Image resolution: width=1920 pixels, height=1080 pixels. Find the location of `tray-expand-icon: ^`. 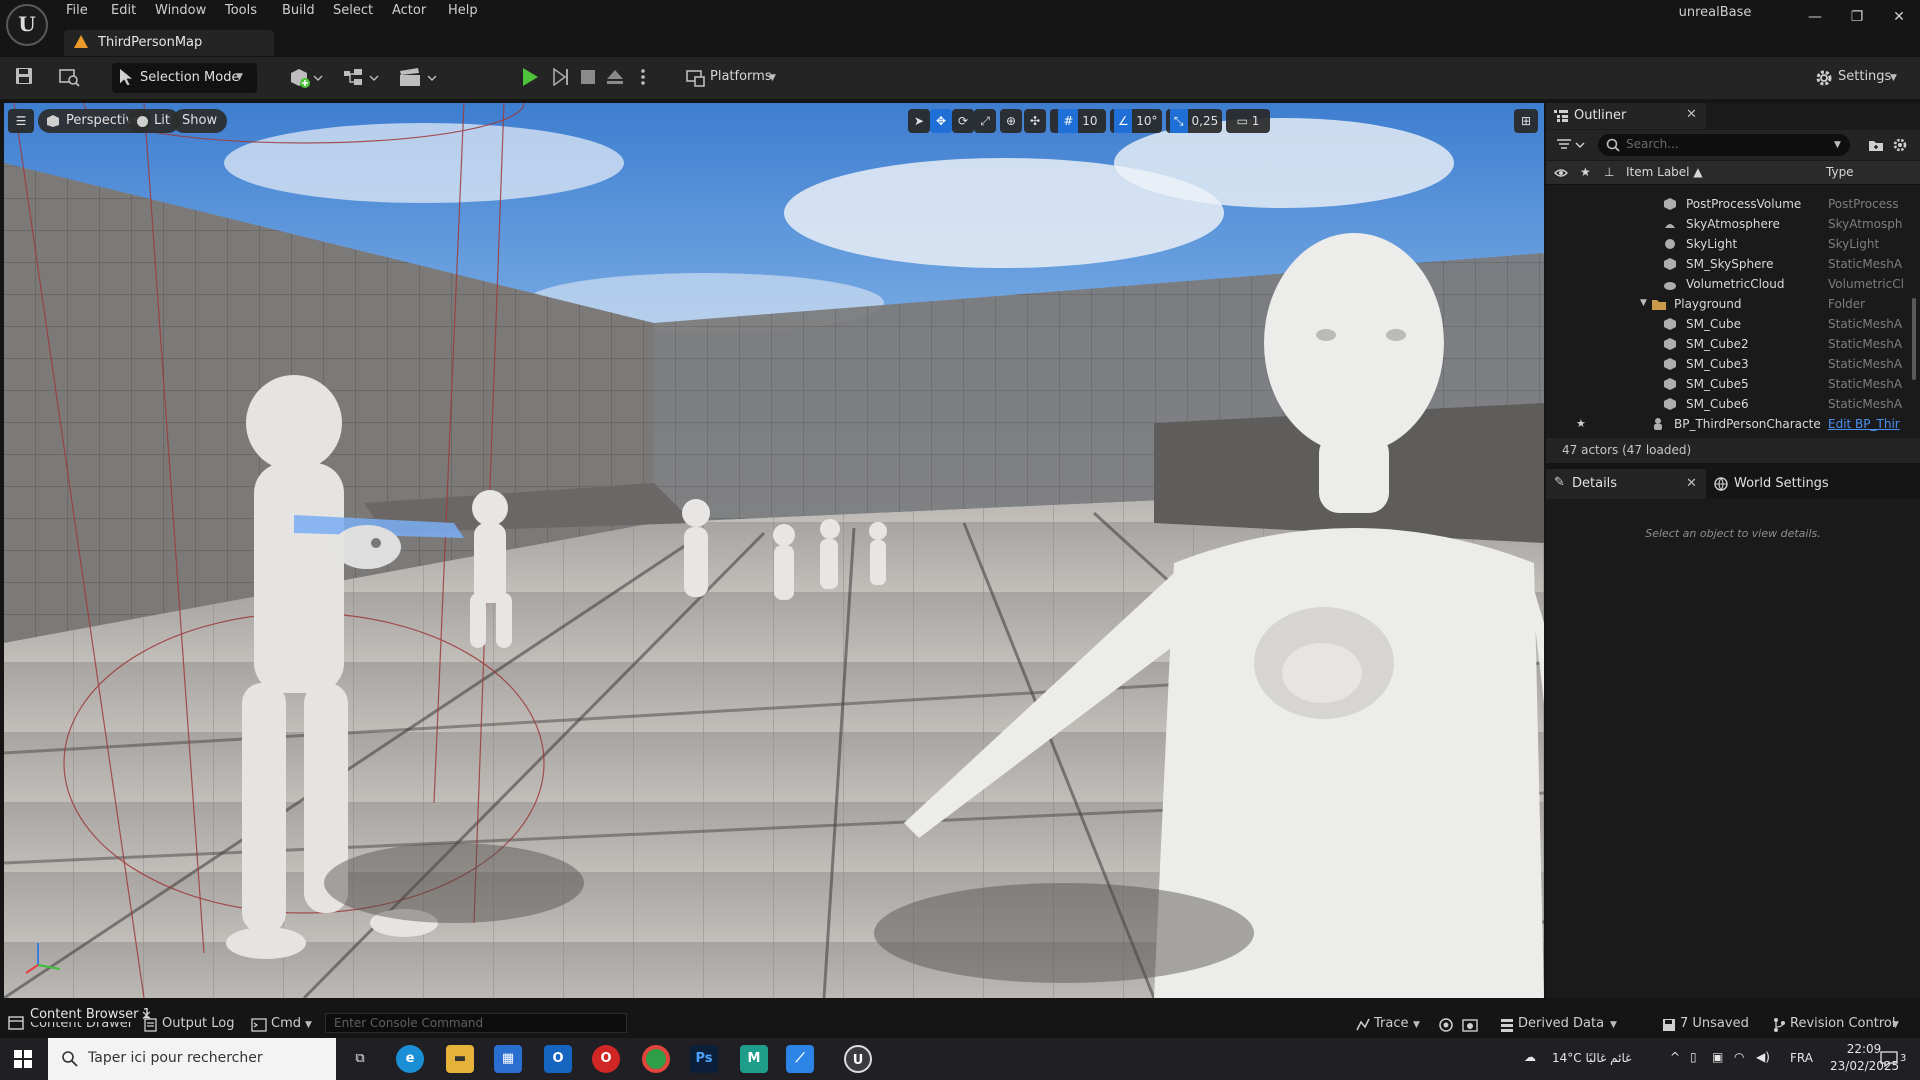

tray-expand-icon: ^ is located at coordinates (1675, 1057).